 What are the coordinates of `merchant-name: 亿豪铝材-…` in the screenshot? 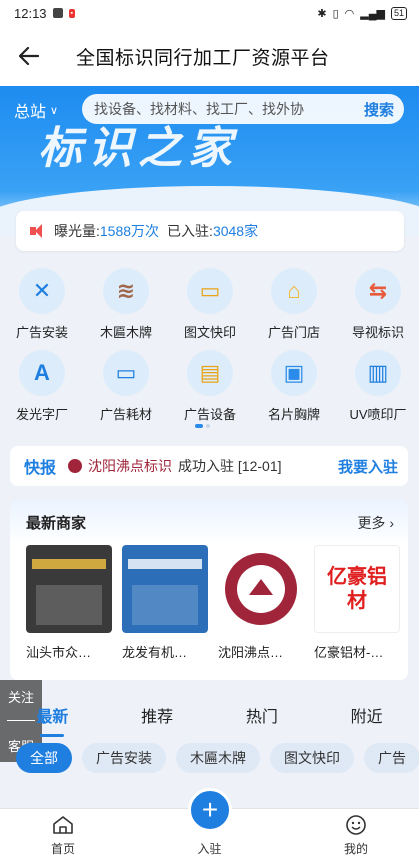 It's located at (349, 652).